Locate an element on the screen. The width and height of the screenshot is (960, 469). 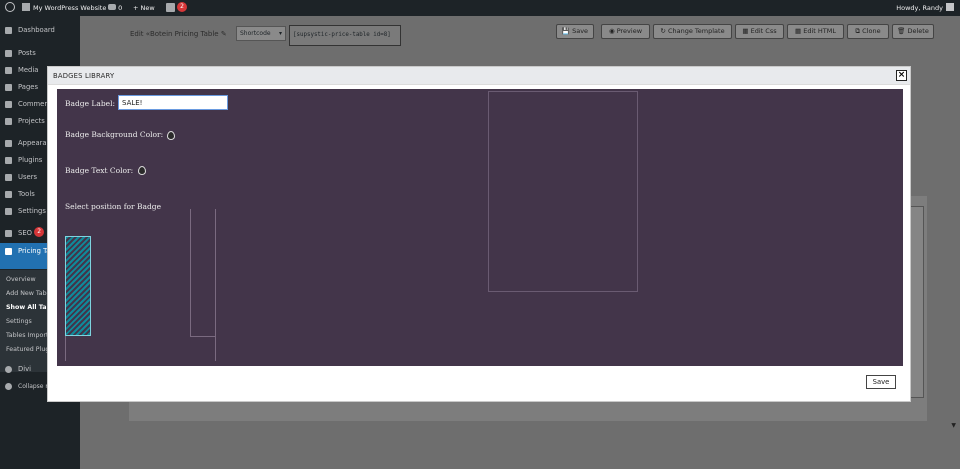
user-account-link: Howdy, Randy is located at coordinates (925, 8).